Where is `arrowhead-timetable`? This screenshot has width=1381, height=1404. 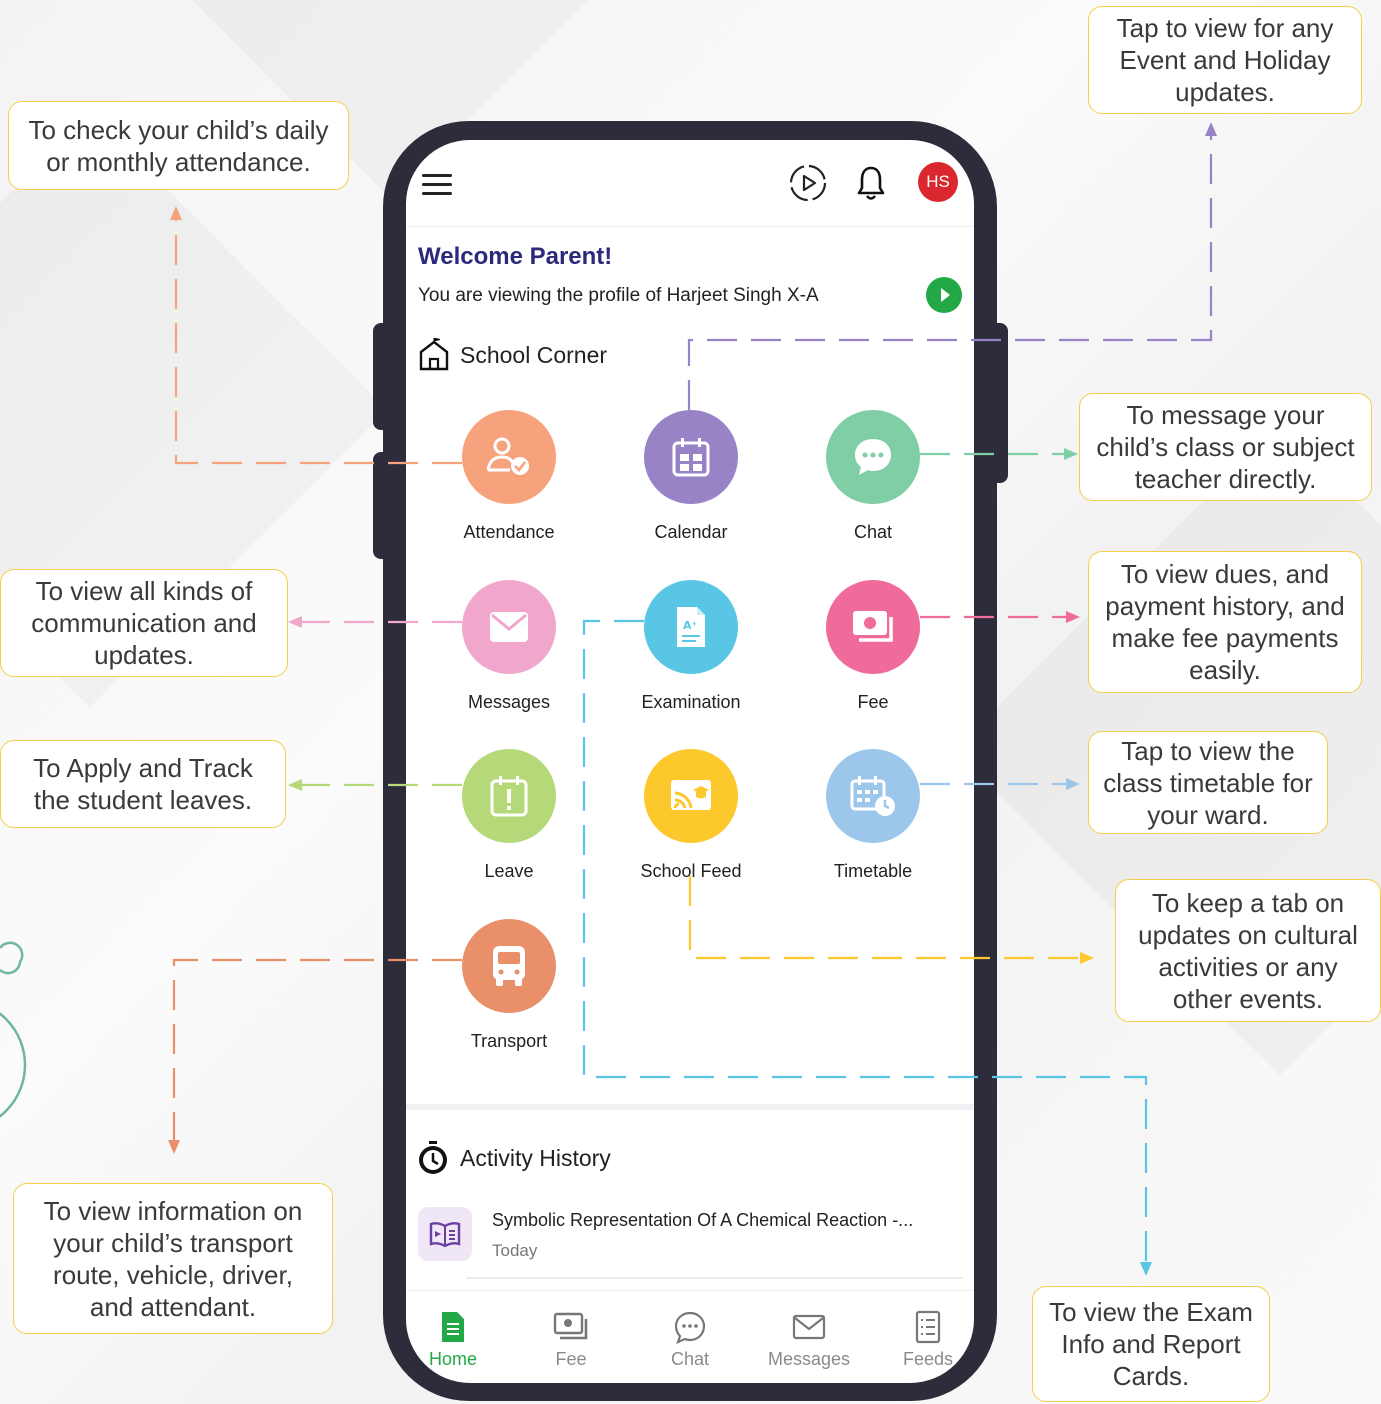
arrowhead-timetable is located at coordinates (1073, 784).